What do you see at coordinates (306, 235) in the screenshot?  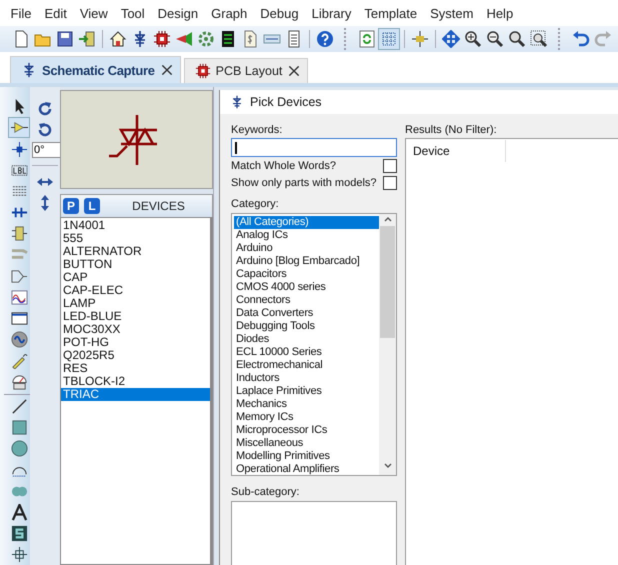 I see `category-item: Analog ICs` at bounding box center [306, 235].